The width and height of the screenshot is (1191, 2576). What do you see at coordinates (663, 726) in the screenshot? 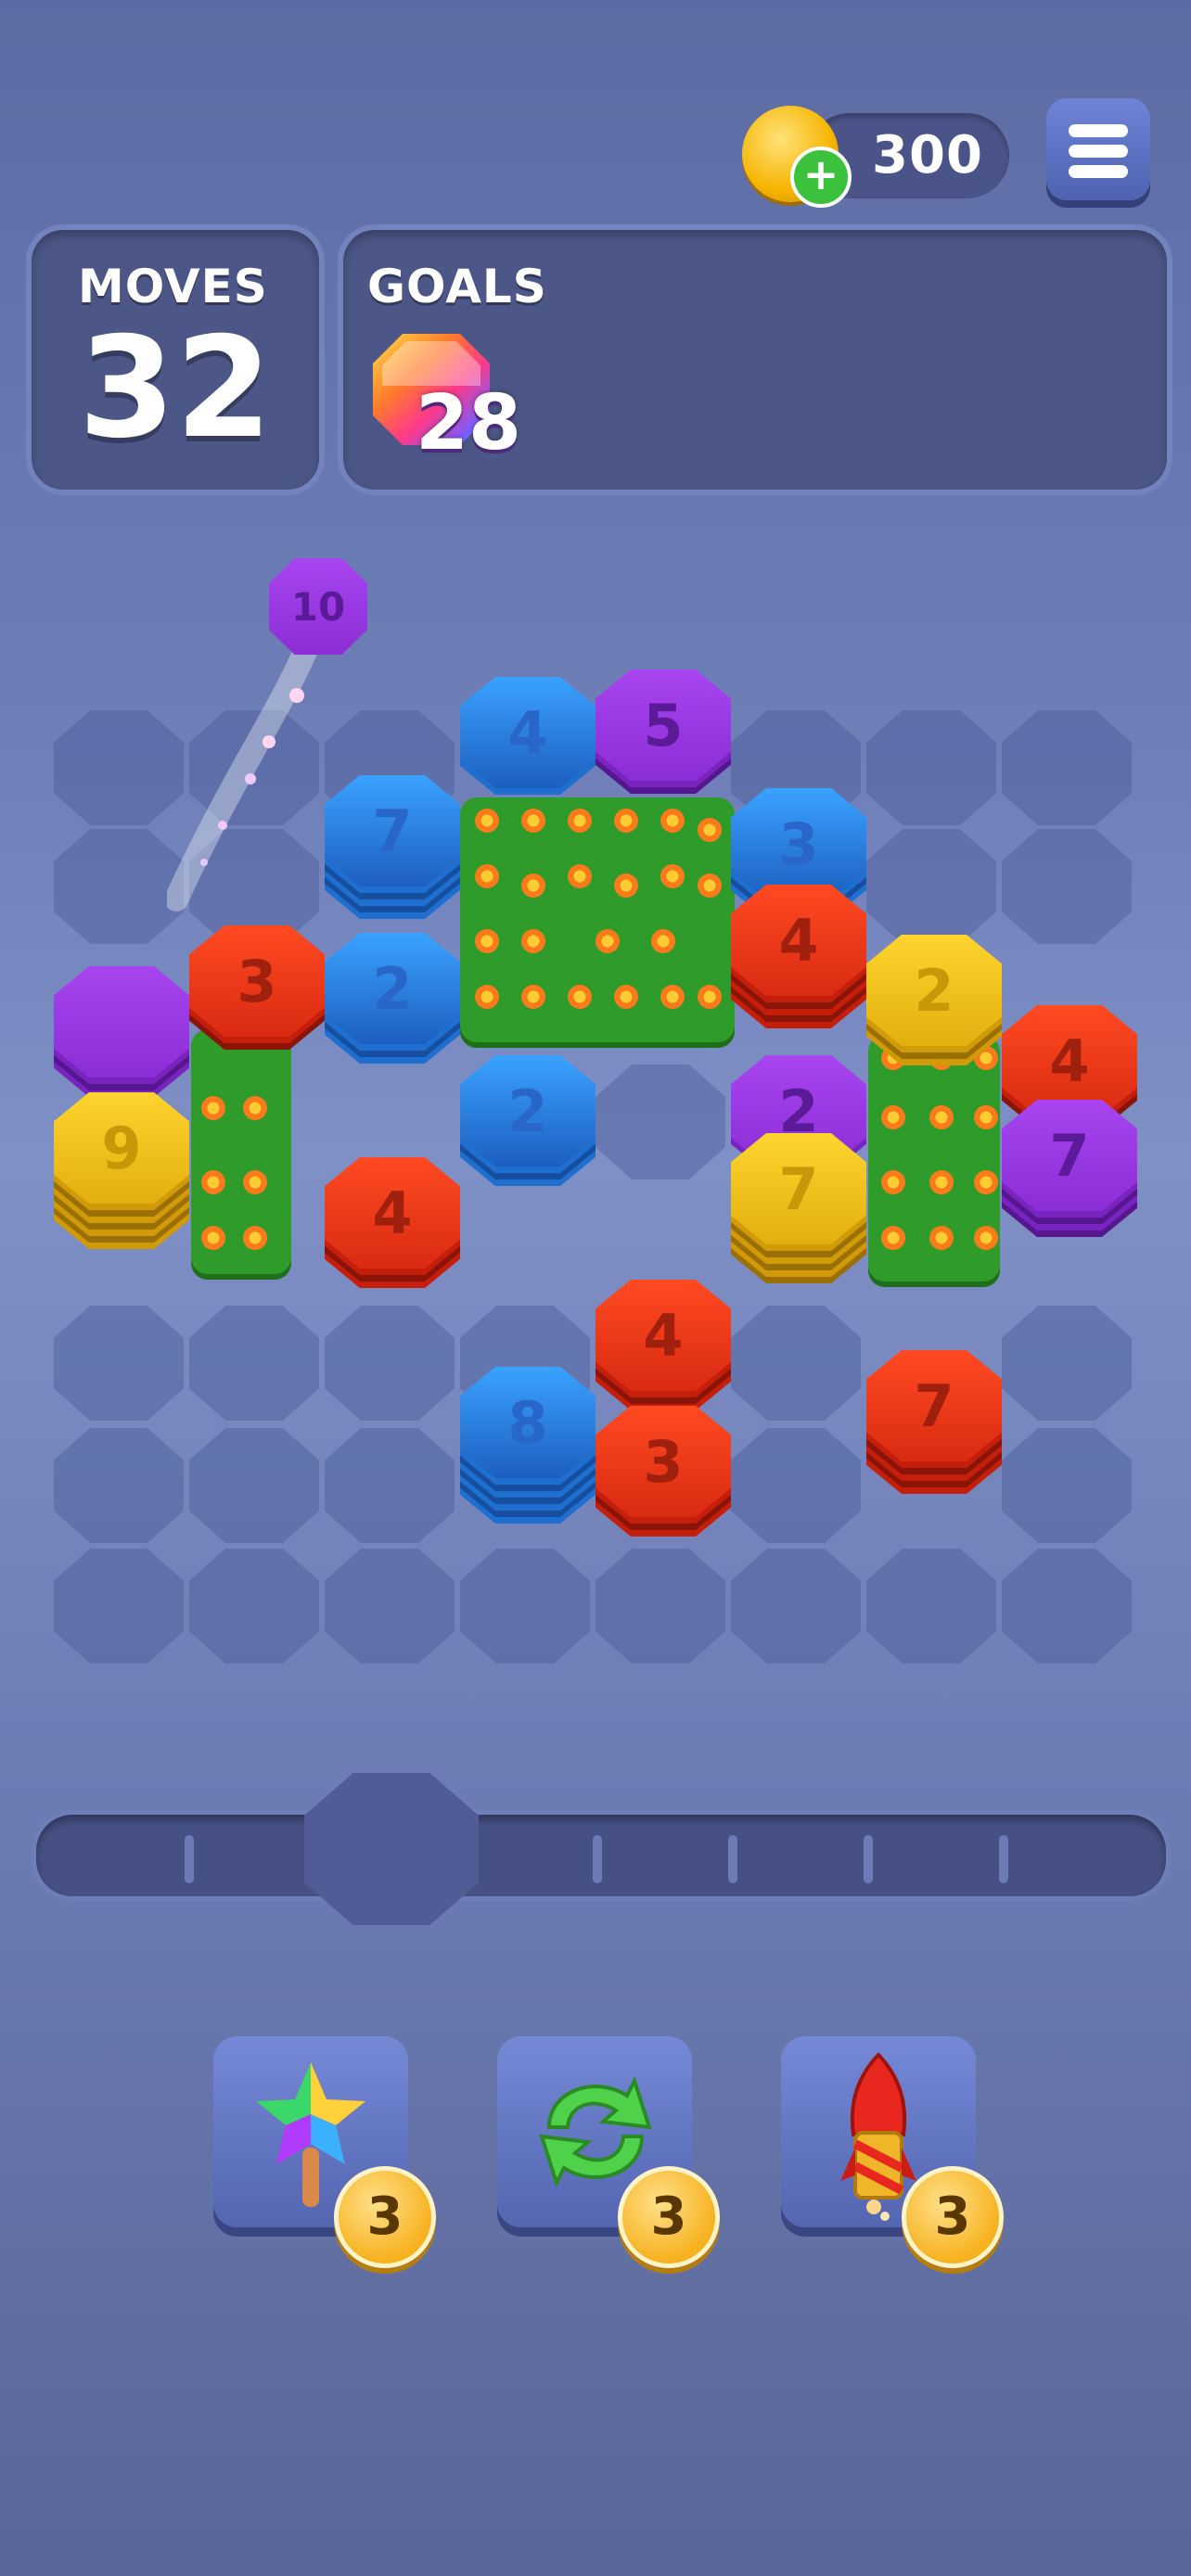
I see `hex-tile-purple: 5` at bounding box center [663, 726].